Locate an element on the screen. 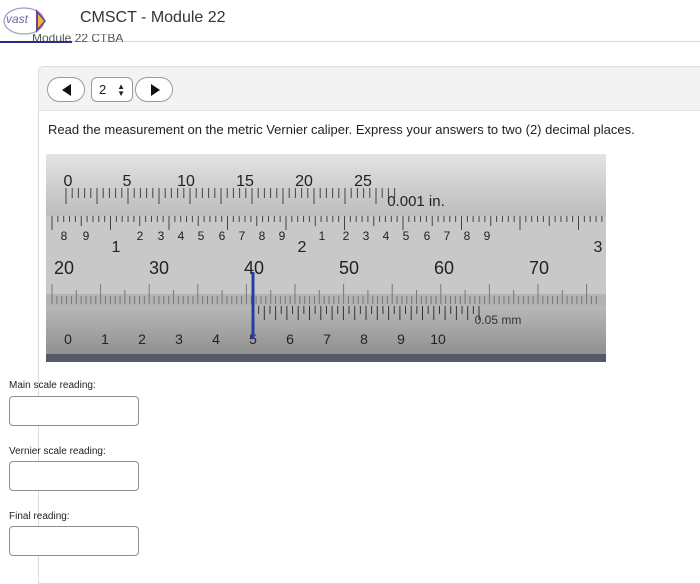  metric-main-label: 50 is located at coordinates (349, 268).